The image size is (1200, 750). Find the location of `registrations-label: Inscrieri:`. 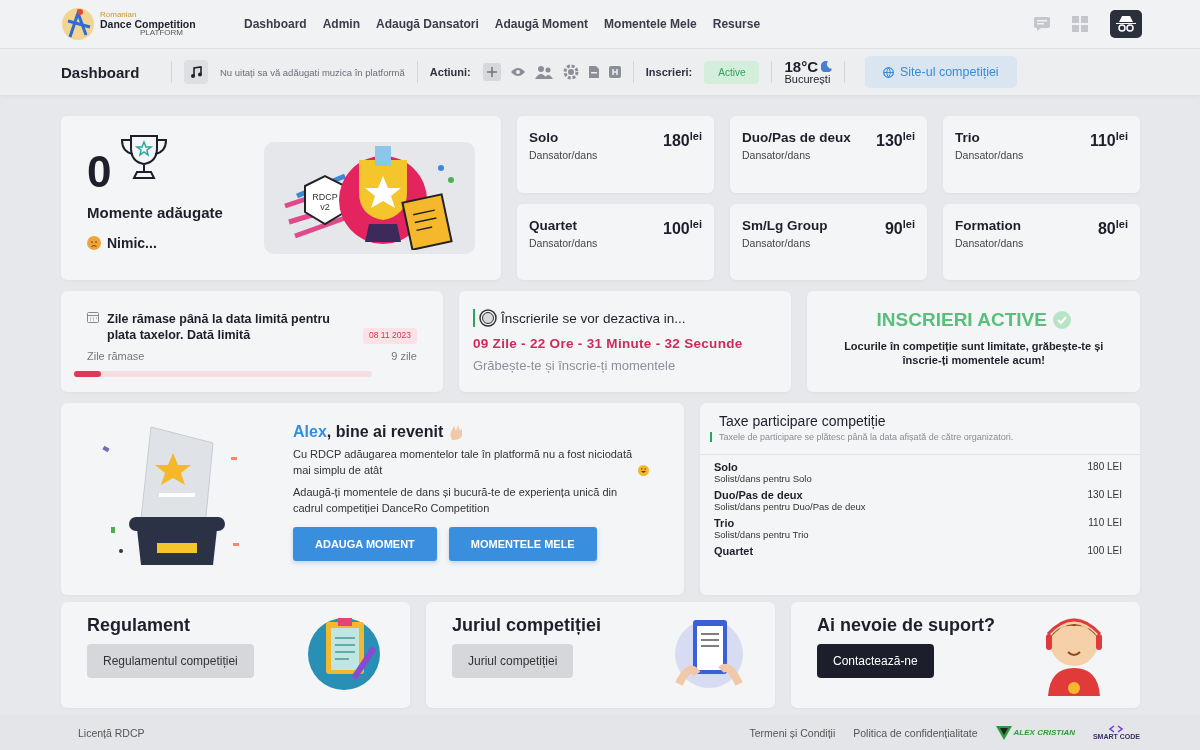

registrations-label: Inscrieri: is located at coordinates (669, 72).